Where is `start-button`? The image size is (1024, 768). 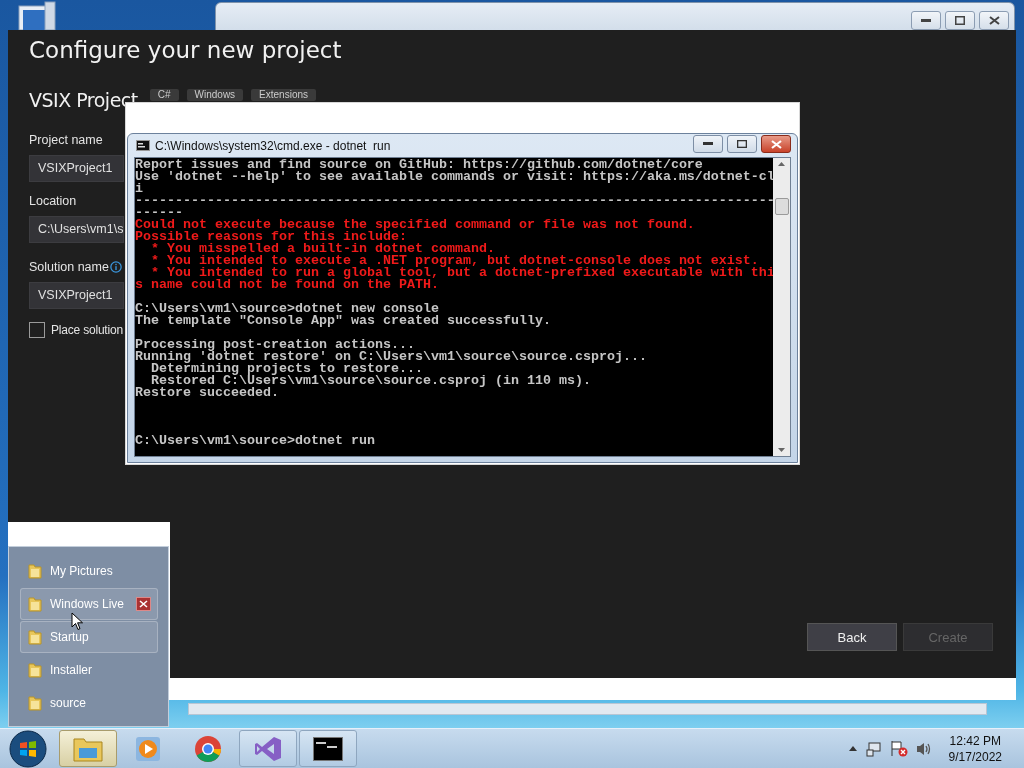
start-button is located at coordinates (28, 748).